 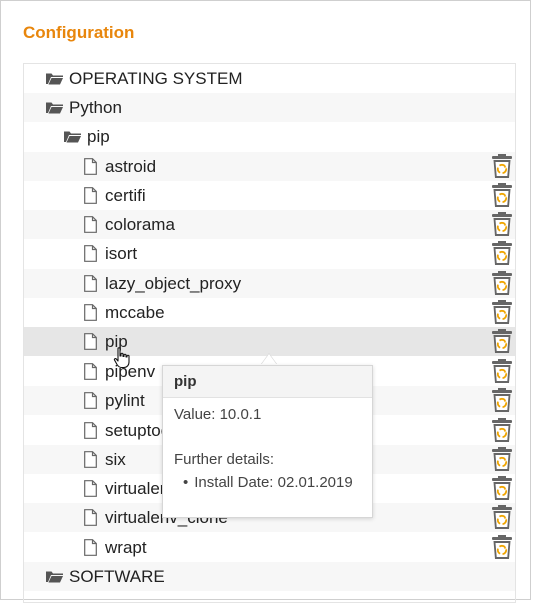 What do you see at coordinates (267, 482) in the screenshot?
I see `tooltip-detail-item: Install Date: 02.01.2019` at bounding box center [267, 482].